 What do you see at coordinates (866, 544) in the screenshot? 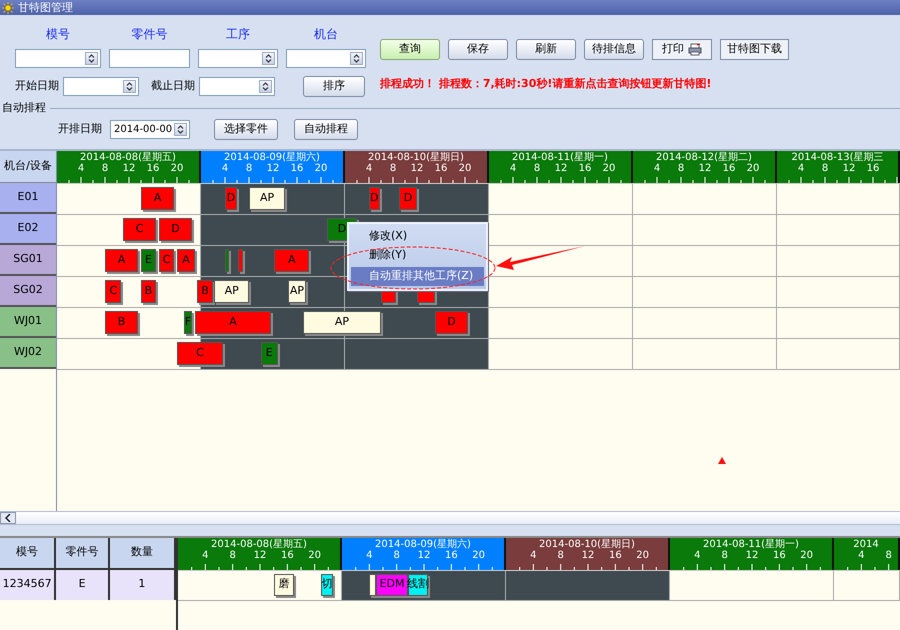
I see `date-label: 2014` at bounding box center [866, 544].